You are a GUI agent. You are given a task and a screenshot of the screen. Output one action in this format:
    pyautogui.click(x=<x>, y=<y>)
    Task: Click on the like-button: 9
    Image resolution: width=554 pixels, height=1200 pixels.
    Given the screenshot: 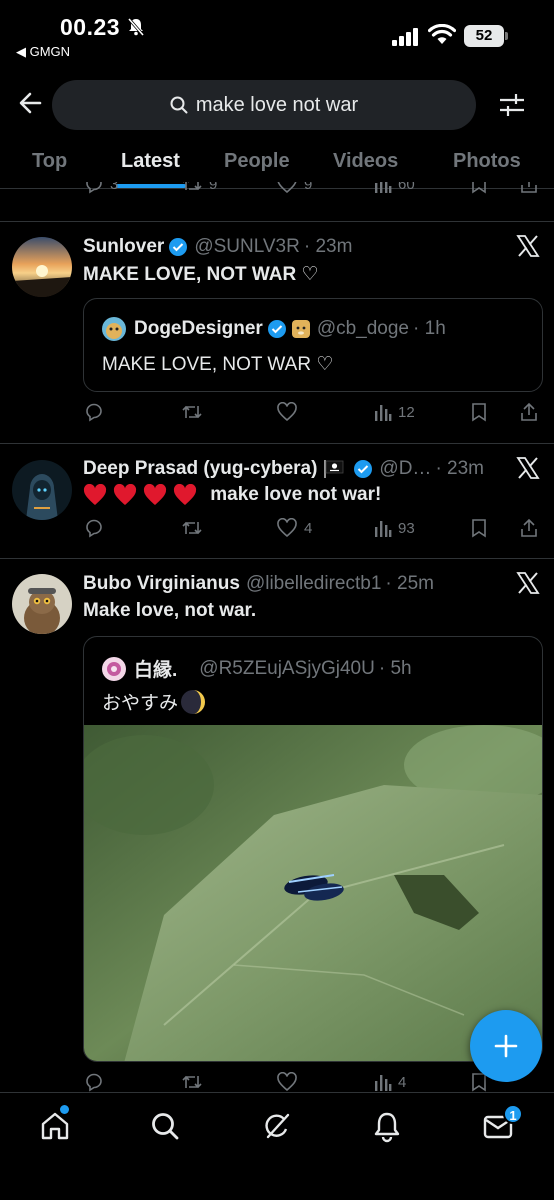 What is the action you would take?
    pyautogui.click(x=294, y=188)
    